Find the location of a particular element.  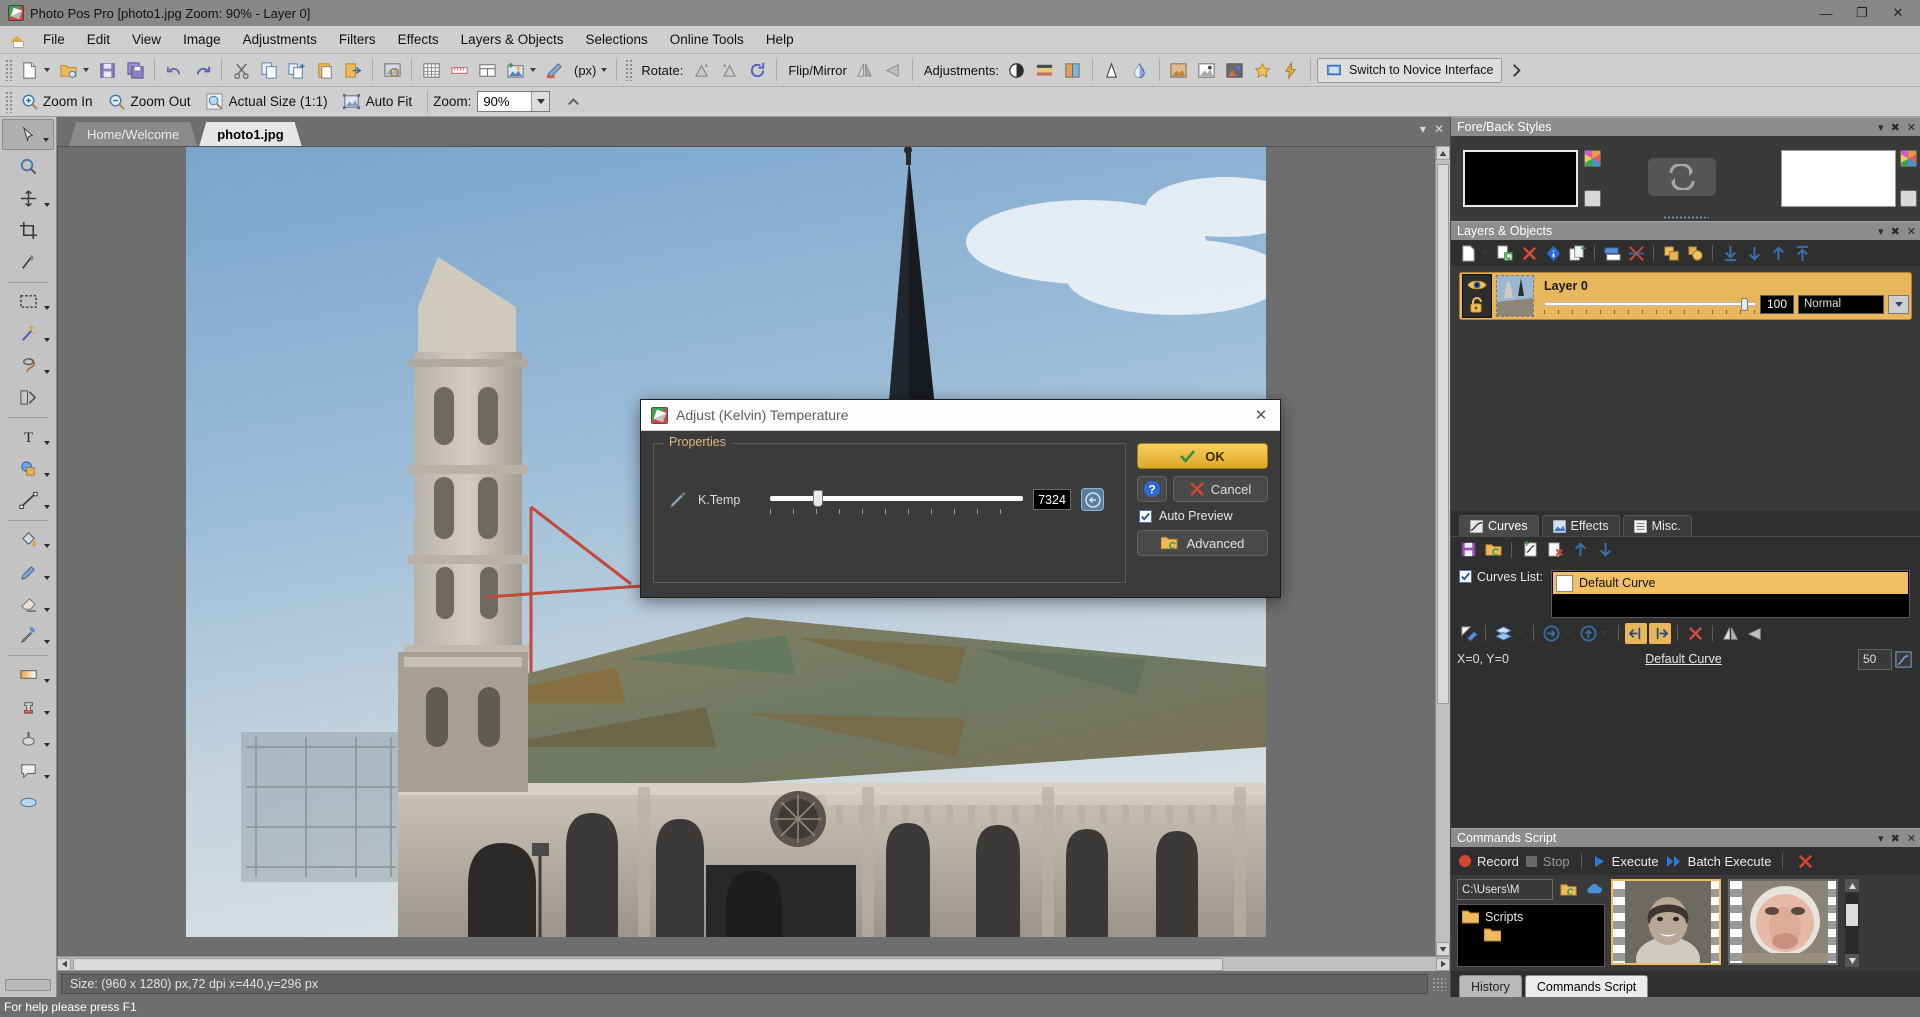

layer-row: Layer 0 100 Normal is located at coordinates (1685, 296).